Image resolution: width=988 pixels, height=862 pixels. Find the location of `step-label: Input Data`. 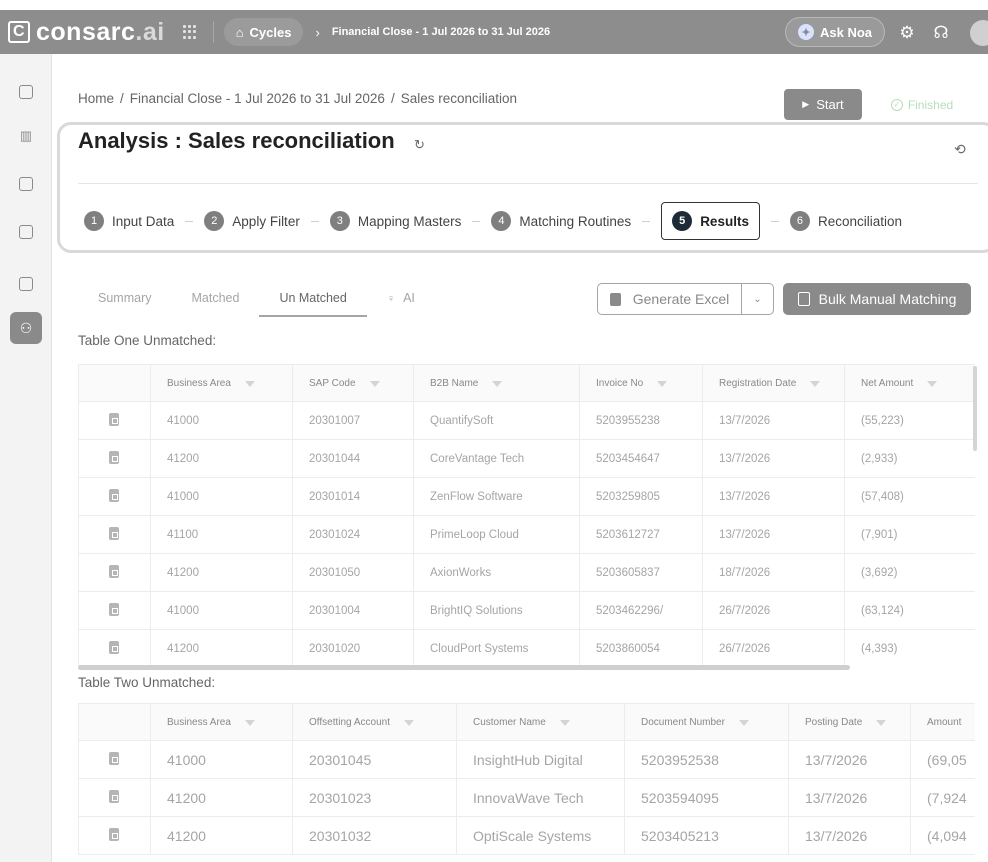

step-label: Input Data is located at coordinates (143, 221).